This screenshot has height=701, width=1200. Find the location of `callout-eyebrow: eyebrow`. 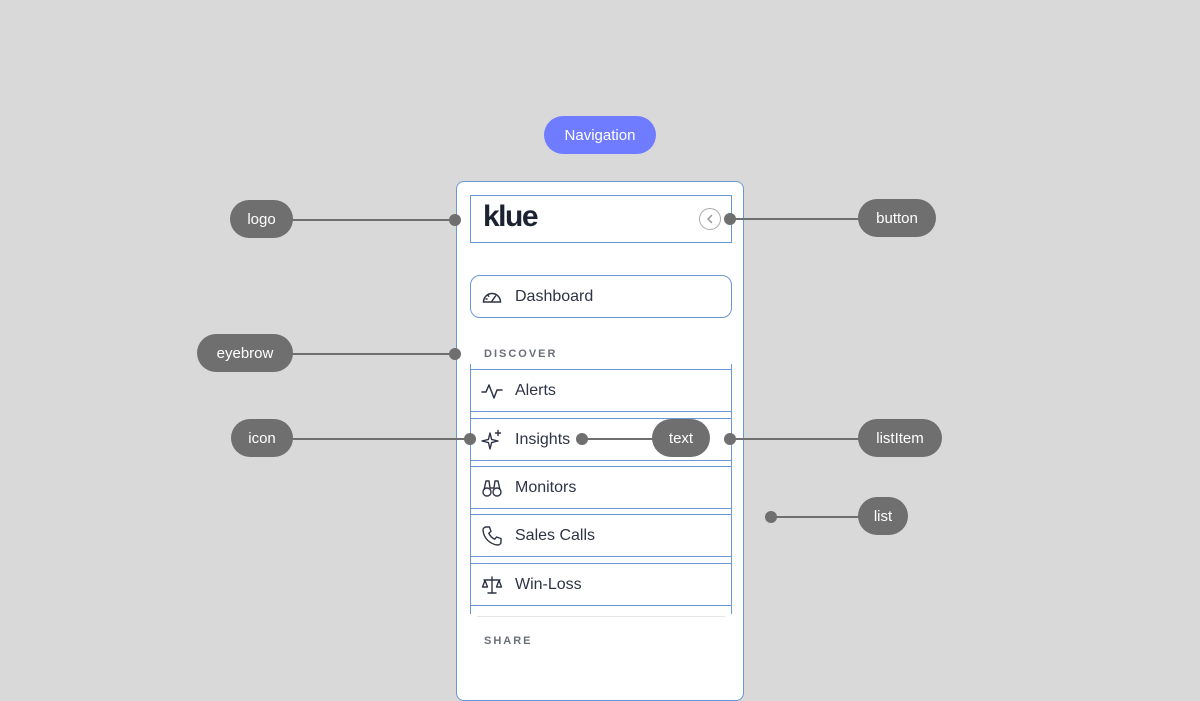

callout-eyebrow: eyebrow is located at coordinates (245, 353).